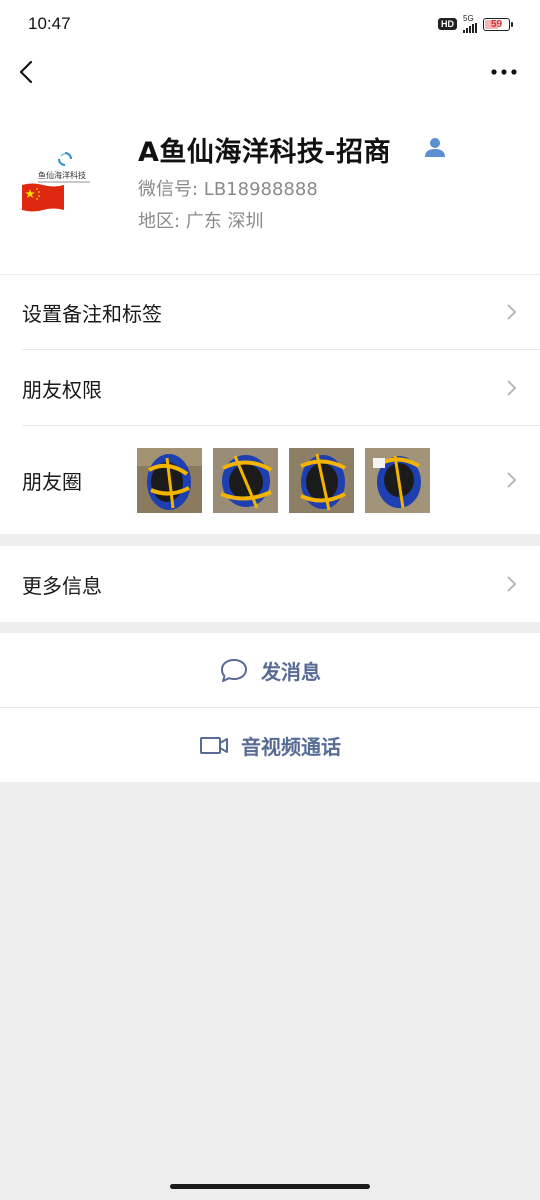 The height and width of the screenshot is (1200, 540). Describe the element at coordinates (52, 482) in the screenshot. I see `moments-label: 朋友圈` at that location.